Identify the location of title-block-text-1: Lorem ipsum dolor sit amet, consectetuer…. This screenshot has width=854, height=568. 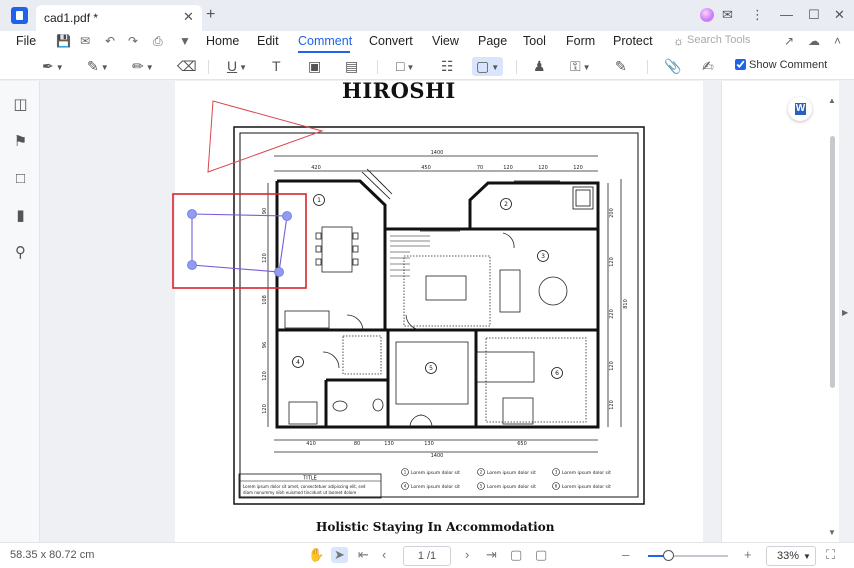
(304, 486).